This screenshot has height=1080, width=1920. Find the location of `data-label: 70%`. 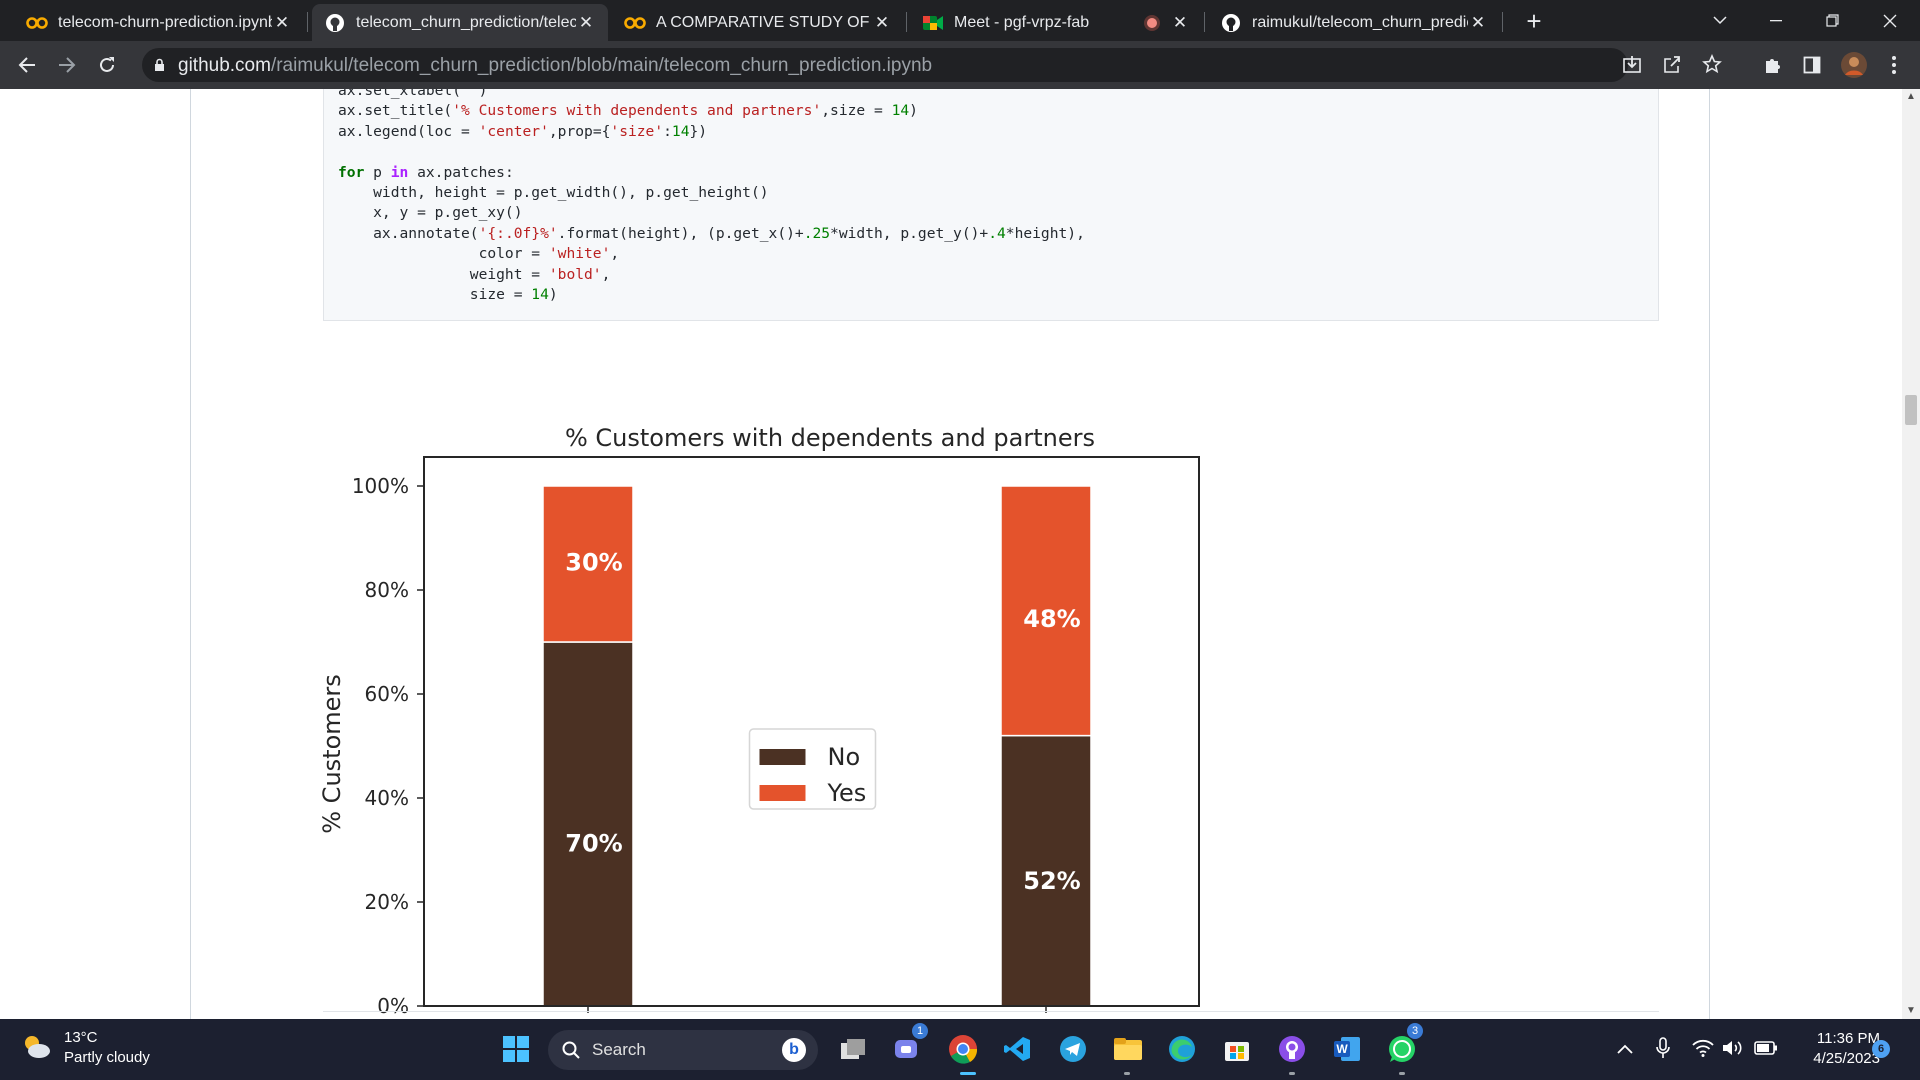

data-label: 70% is located at coordinates (593, 843).